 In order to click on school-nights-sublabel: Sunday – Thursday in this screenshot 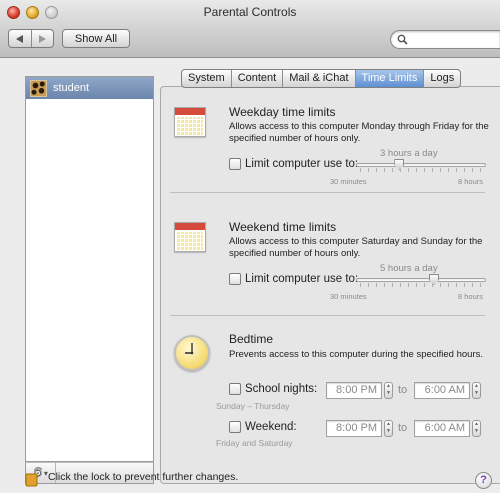, I will do `click(253, 406)`.